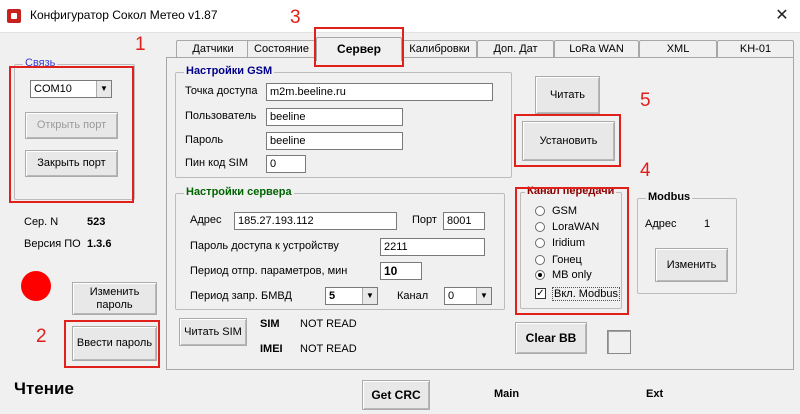 Image resolution: width=800 pixels, height=414 pixels. I want to click on serial-label: Сер. N, so click(41, 222).